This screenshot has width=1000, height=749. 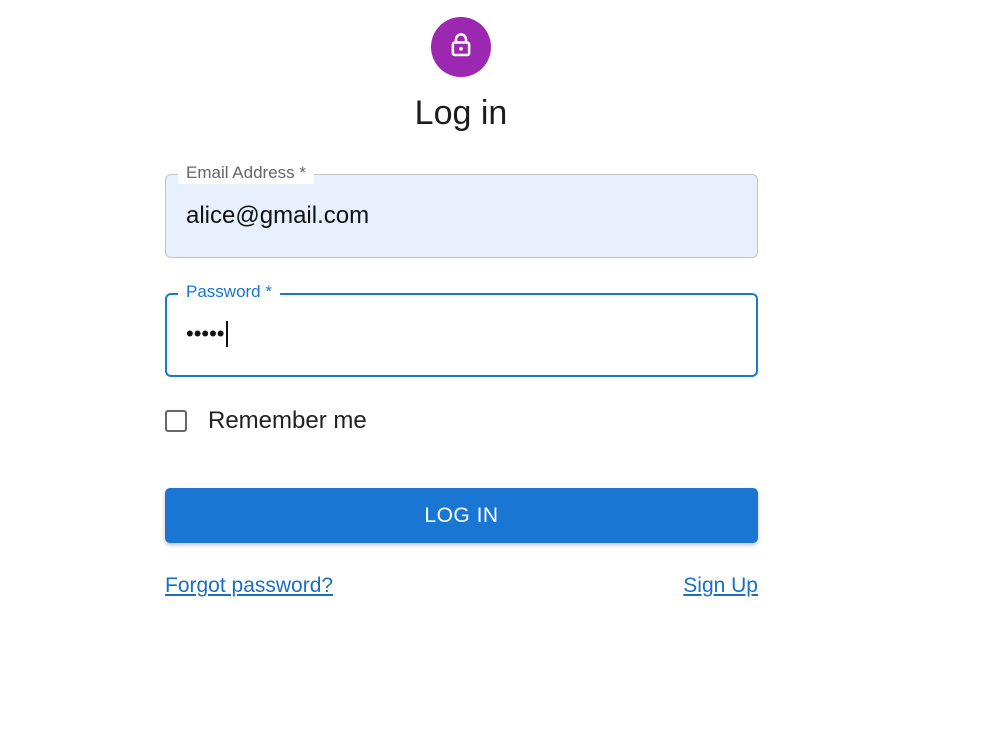 I want to click on email-field: Email Address * alice@gmail.com, so click(x=461, y=210).